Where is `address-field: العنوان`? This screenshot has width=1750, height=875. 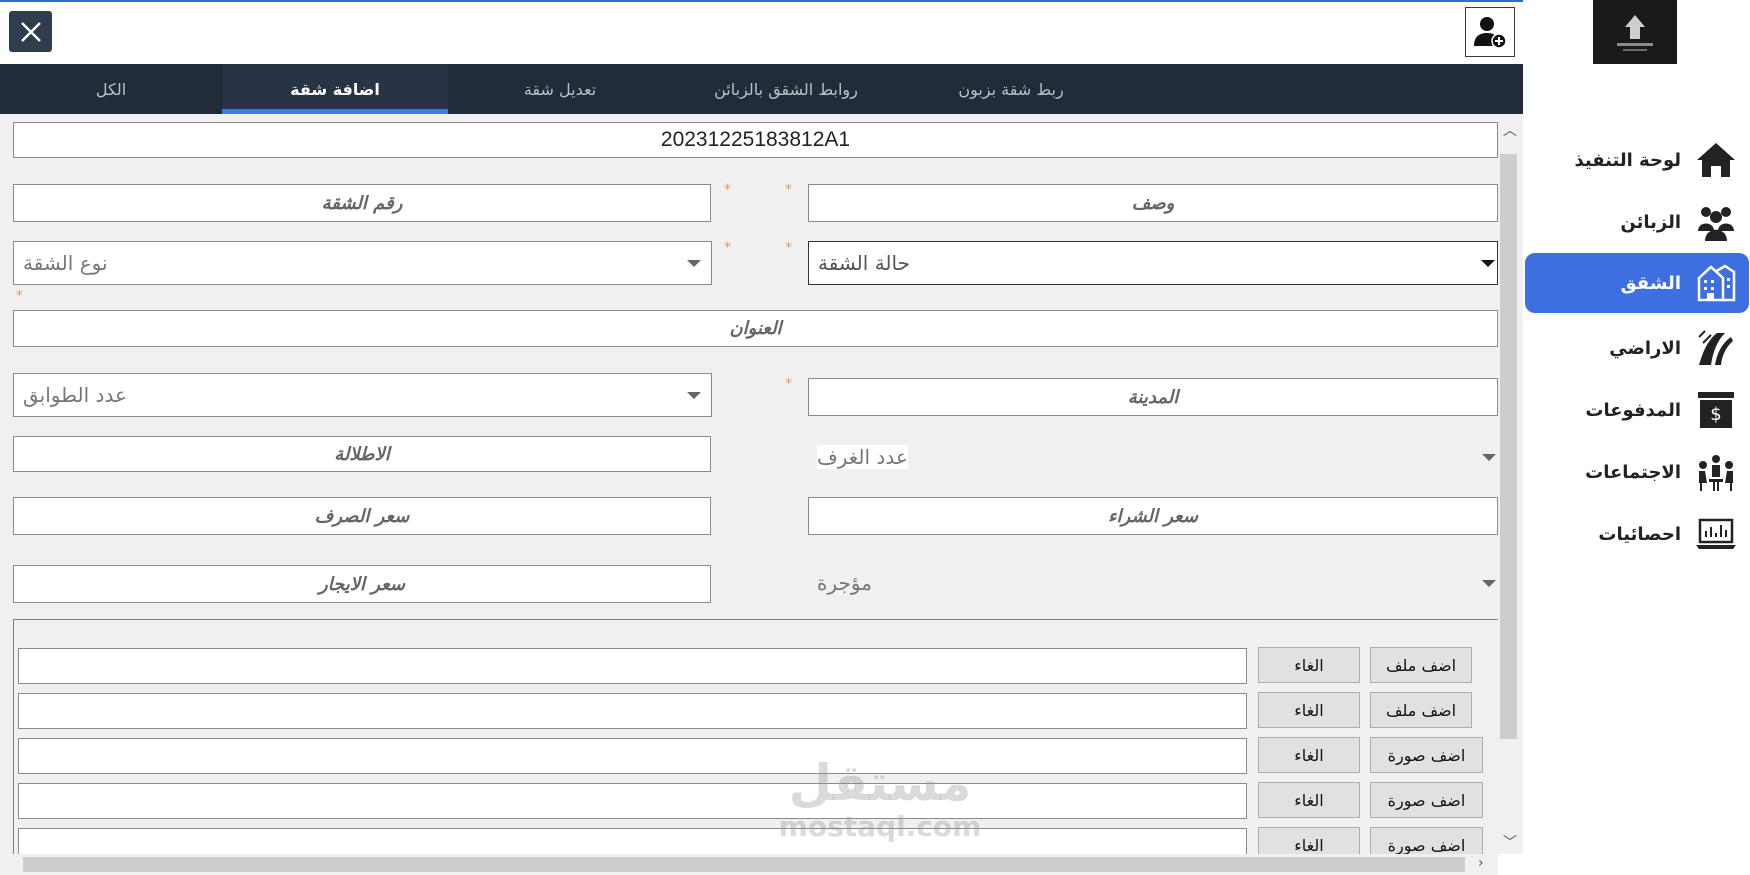 address-field: العنوان is located at coordinates (755, 328).